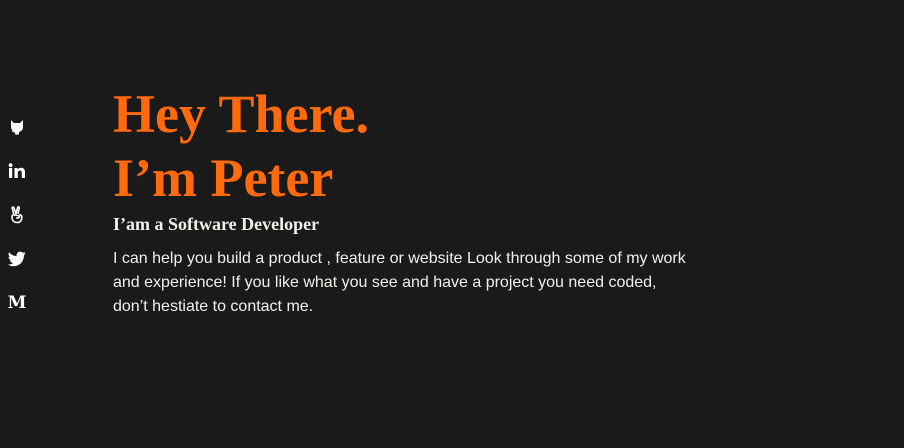  I want to click on twitter-icon, so click(17, 259).